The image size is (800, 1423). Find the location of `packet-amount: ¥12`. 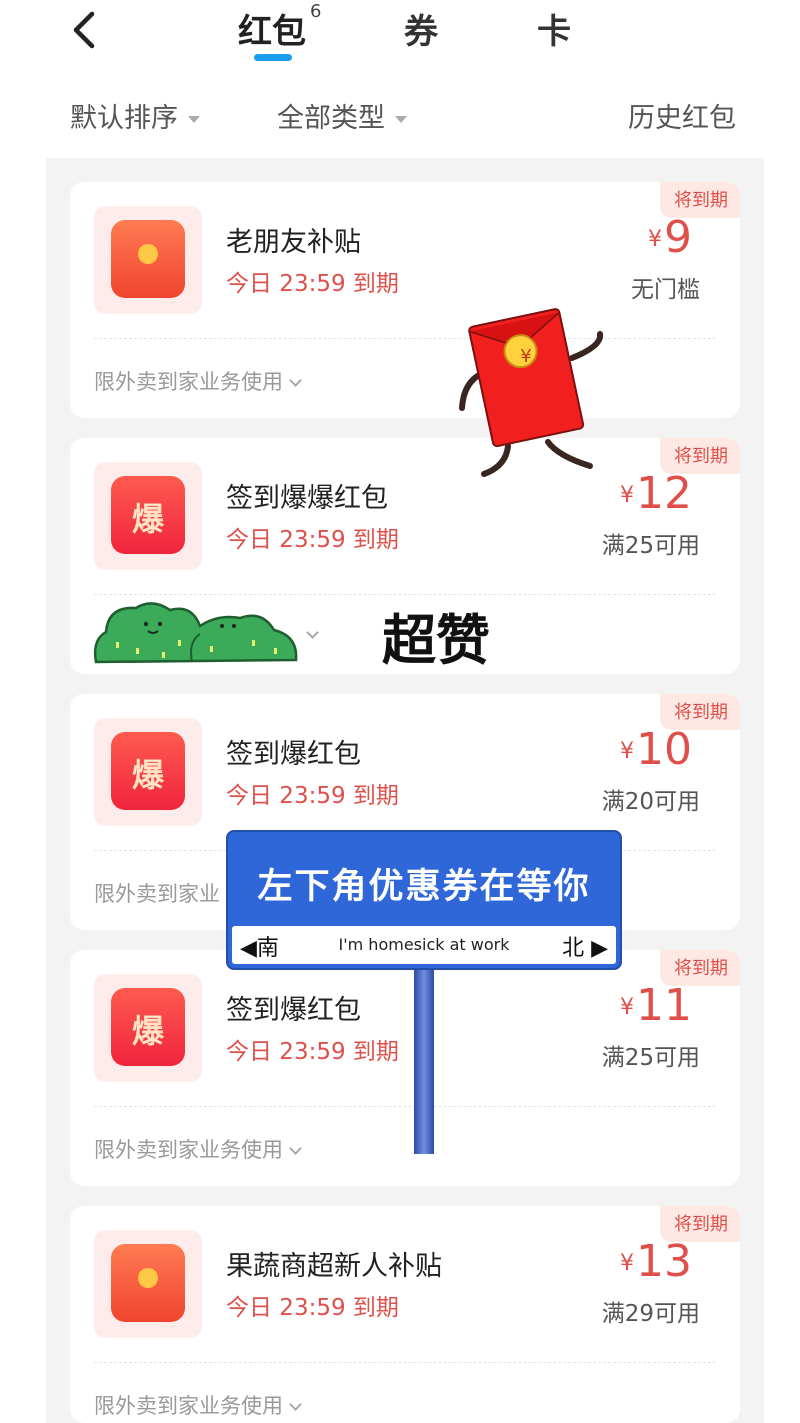

packet-amount: ¥12 is located at coordinates (656, 493).